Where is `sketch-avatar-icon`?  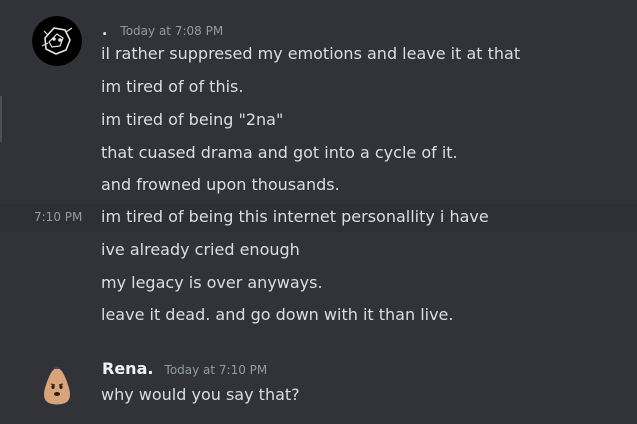
sketch-avatar-icon is located at coordinates (57, 41).